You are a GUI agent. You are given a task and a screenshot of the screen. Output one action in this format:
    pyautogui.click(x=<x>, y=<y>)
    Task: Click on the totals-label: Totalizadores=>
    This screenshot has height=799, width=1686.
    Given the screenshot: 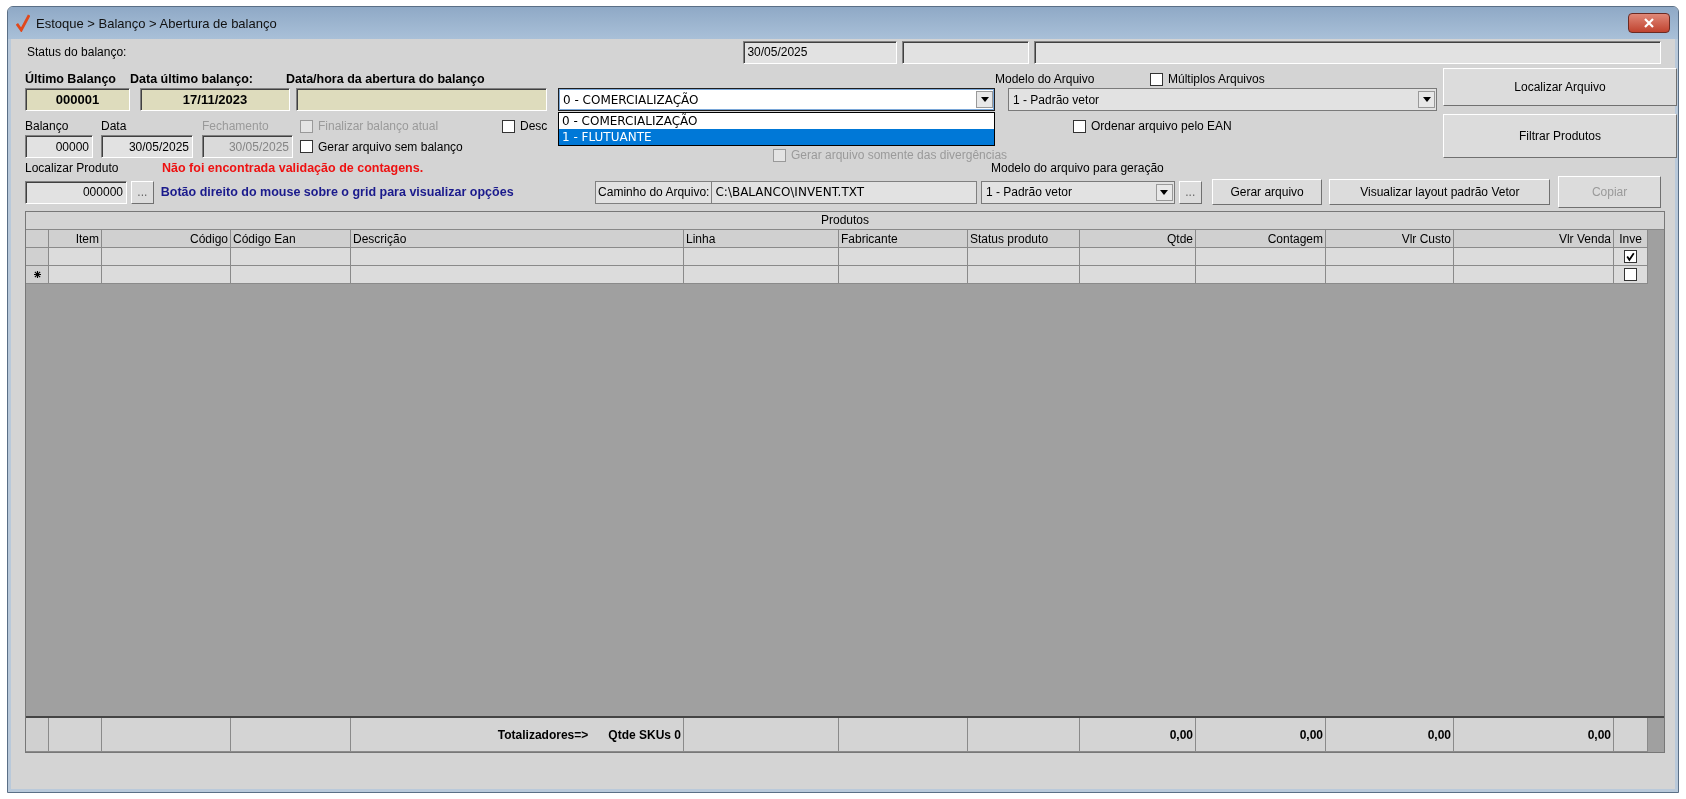 What is the action you would take?
    pyautogui.click(x=543, y=734)
    